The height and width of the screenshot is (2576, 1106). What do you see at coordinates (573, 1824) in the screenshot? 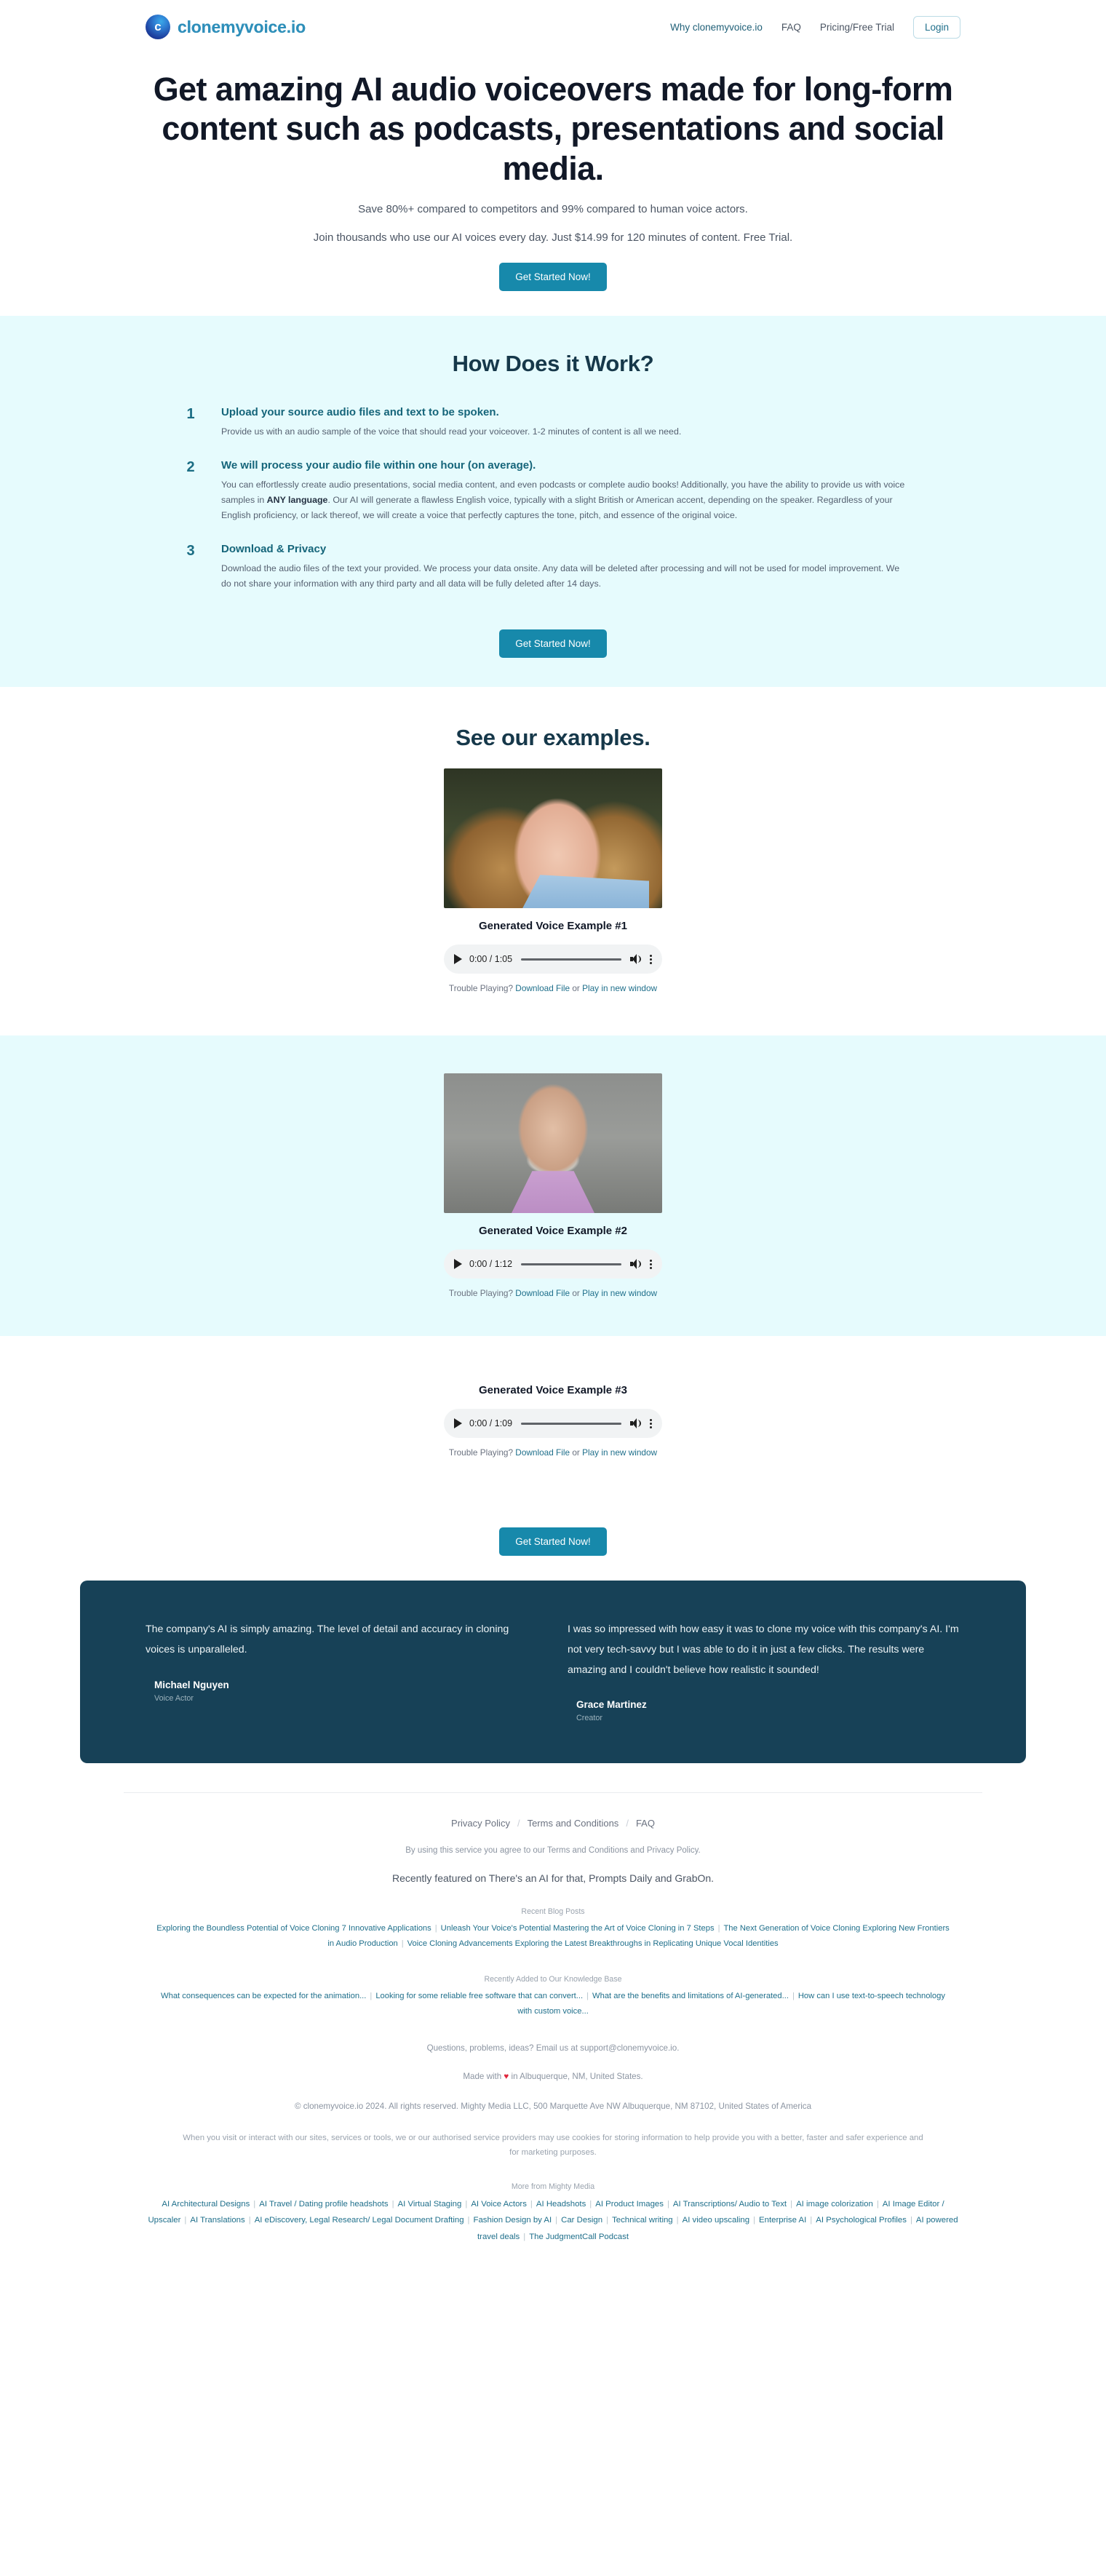
I see `footer-link-terms: Terms and Conditions` at bounding box center [573, 1824].